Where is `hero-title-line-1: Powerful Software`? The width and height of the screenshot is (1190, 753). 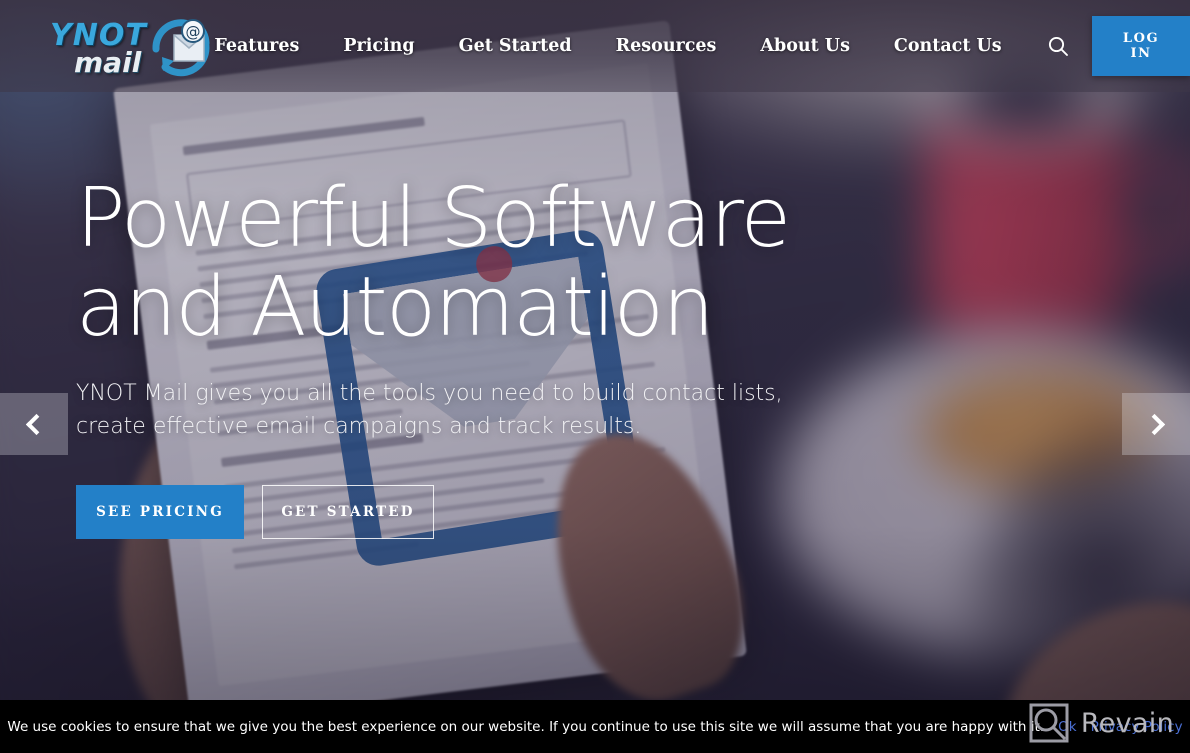
hero-title-line-1: Powerful Software is located at coordinates (433, 218).